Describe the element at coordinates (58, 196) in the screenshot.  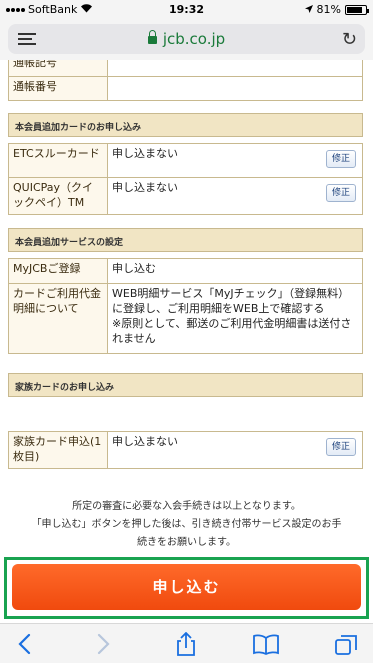
I see `quicpay-label: QUICPay（クイックペイ）TM` at that location.